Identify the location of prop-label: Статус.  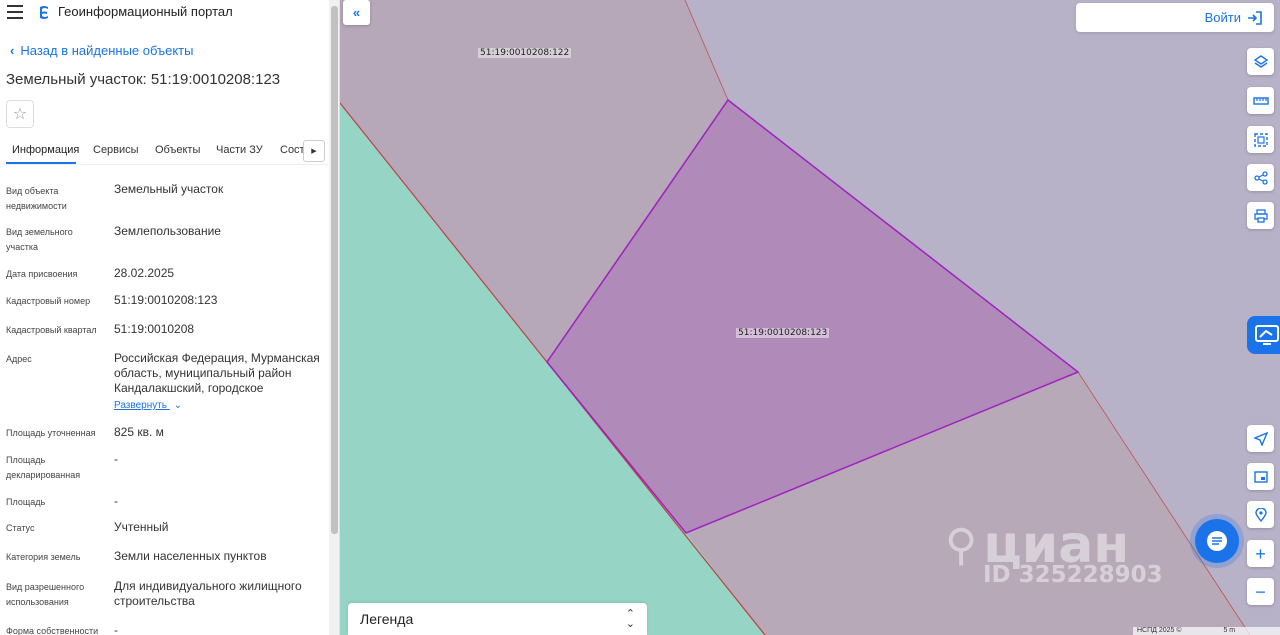
(20, 528).